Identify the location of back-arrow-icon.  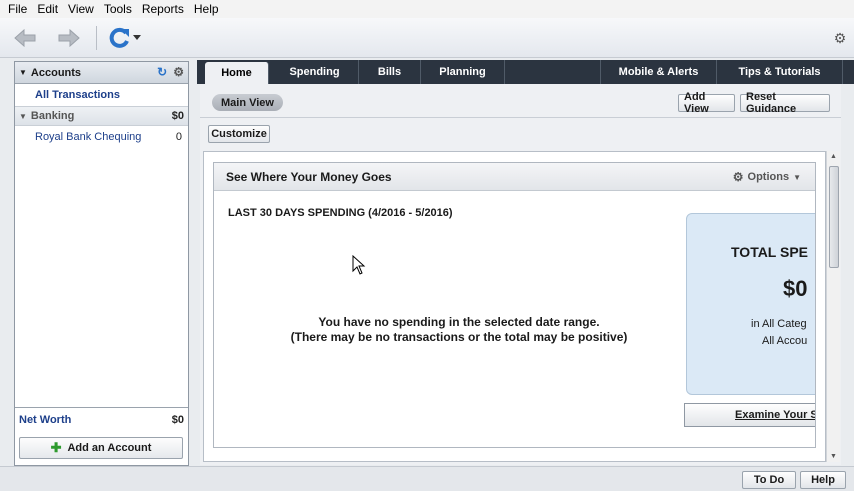
(25, 38).